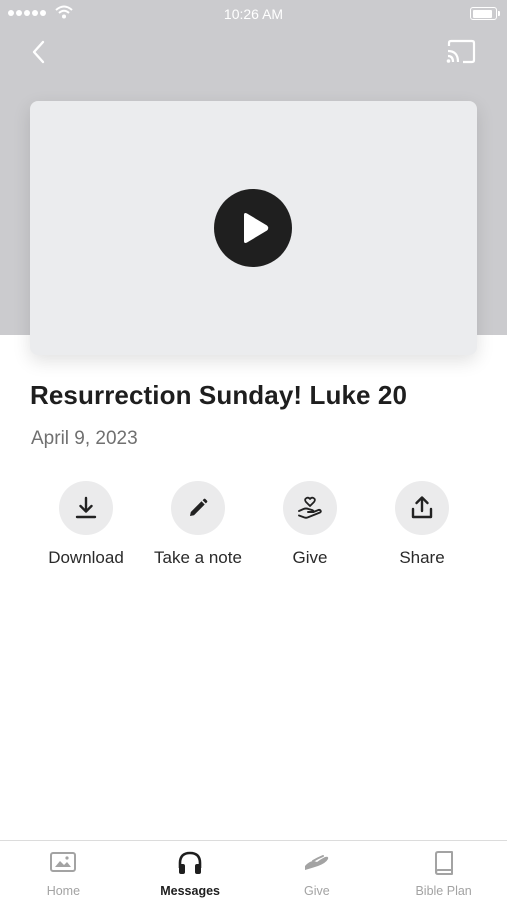 This screenshot has width=507, height=900. Describe the element at coordinates (190, 891) in the screenshot. I see `tab-messages-label: Messages` at that location.